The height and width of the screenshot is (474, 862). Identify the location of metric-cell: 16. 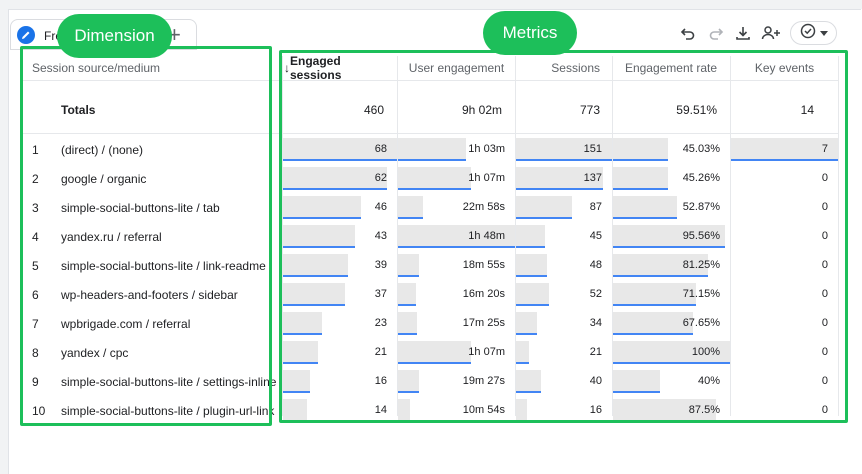
(340, 381).